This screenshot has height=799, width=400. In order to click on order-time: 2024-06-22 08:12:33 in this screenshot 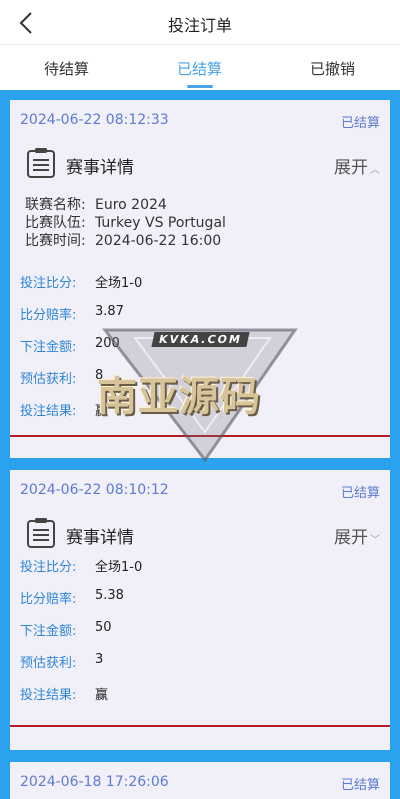, I will do `click(94, 120)`.